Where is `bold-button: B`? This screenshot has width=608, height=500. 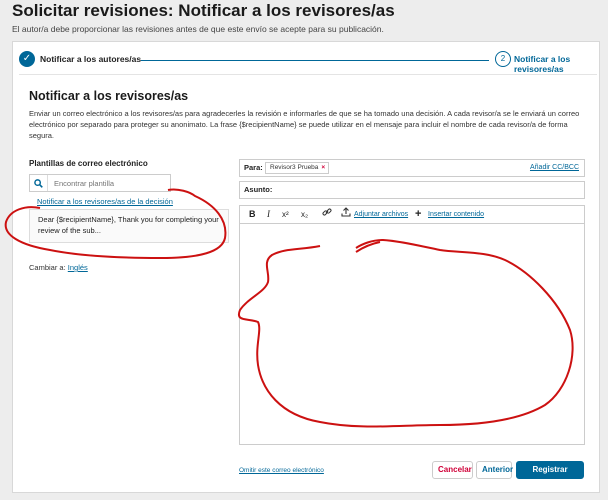
bold-button: B is located at coordinates (252, 214).